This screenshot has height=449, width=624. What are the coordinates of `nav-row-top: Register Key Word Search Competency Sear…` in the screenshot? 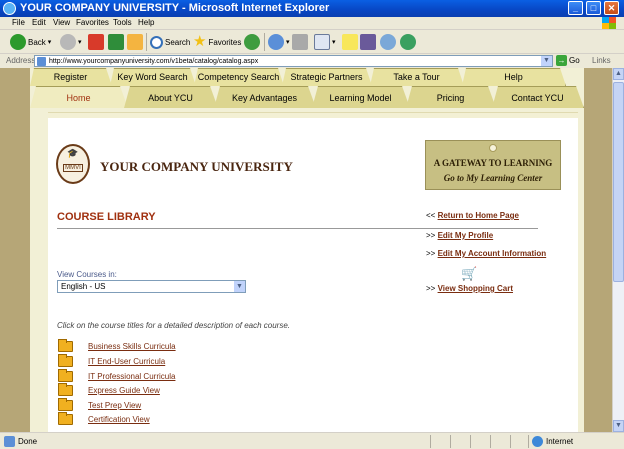 It's located at (307, 77).